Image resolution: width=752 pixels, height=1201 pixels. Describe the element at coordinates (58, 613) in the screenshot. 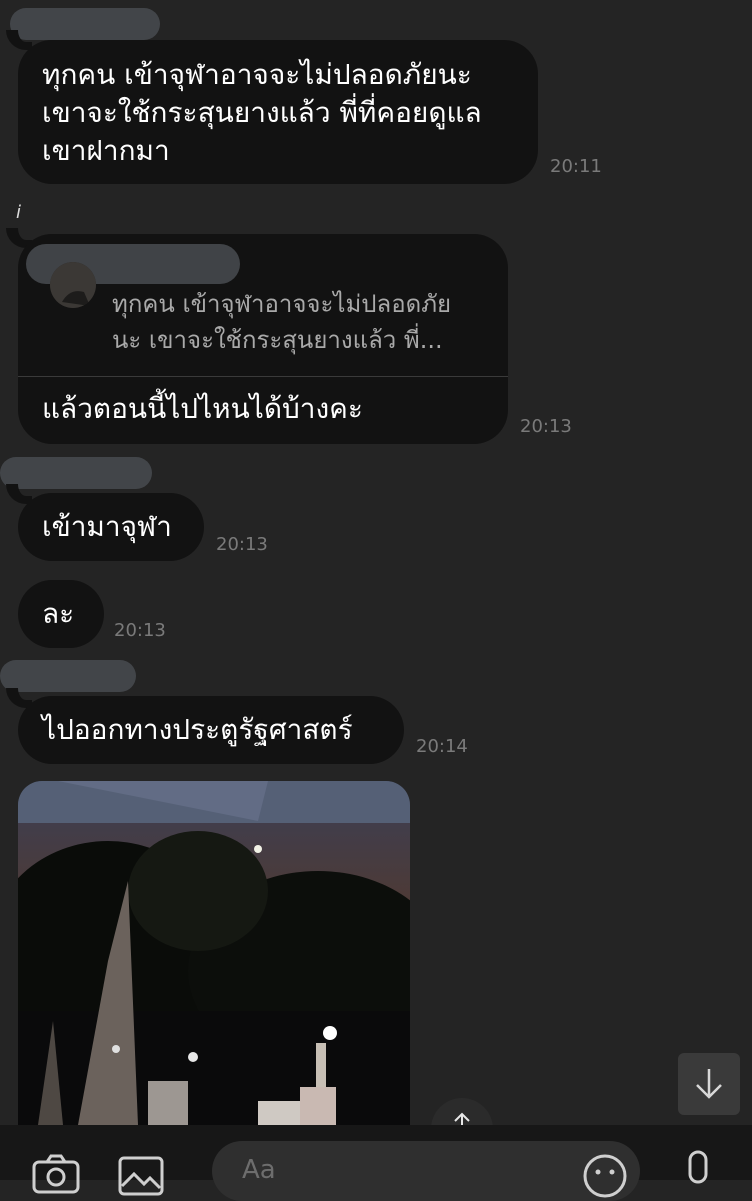

I see `message-line: ละ` at that location.